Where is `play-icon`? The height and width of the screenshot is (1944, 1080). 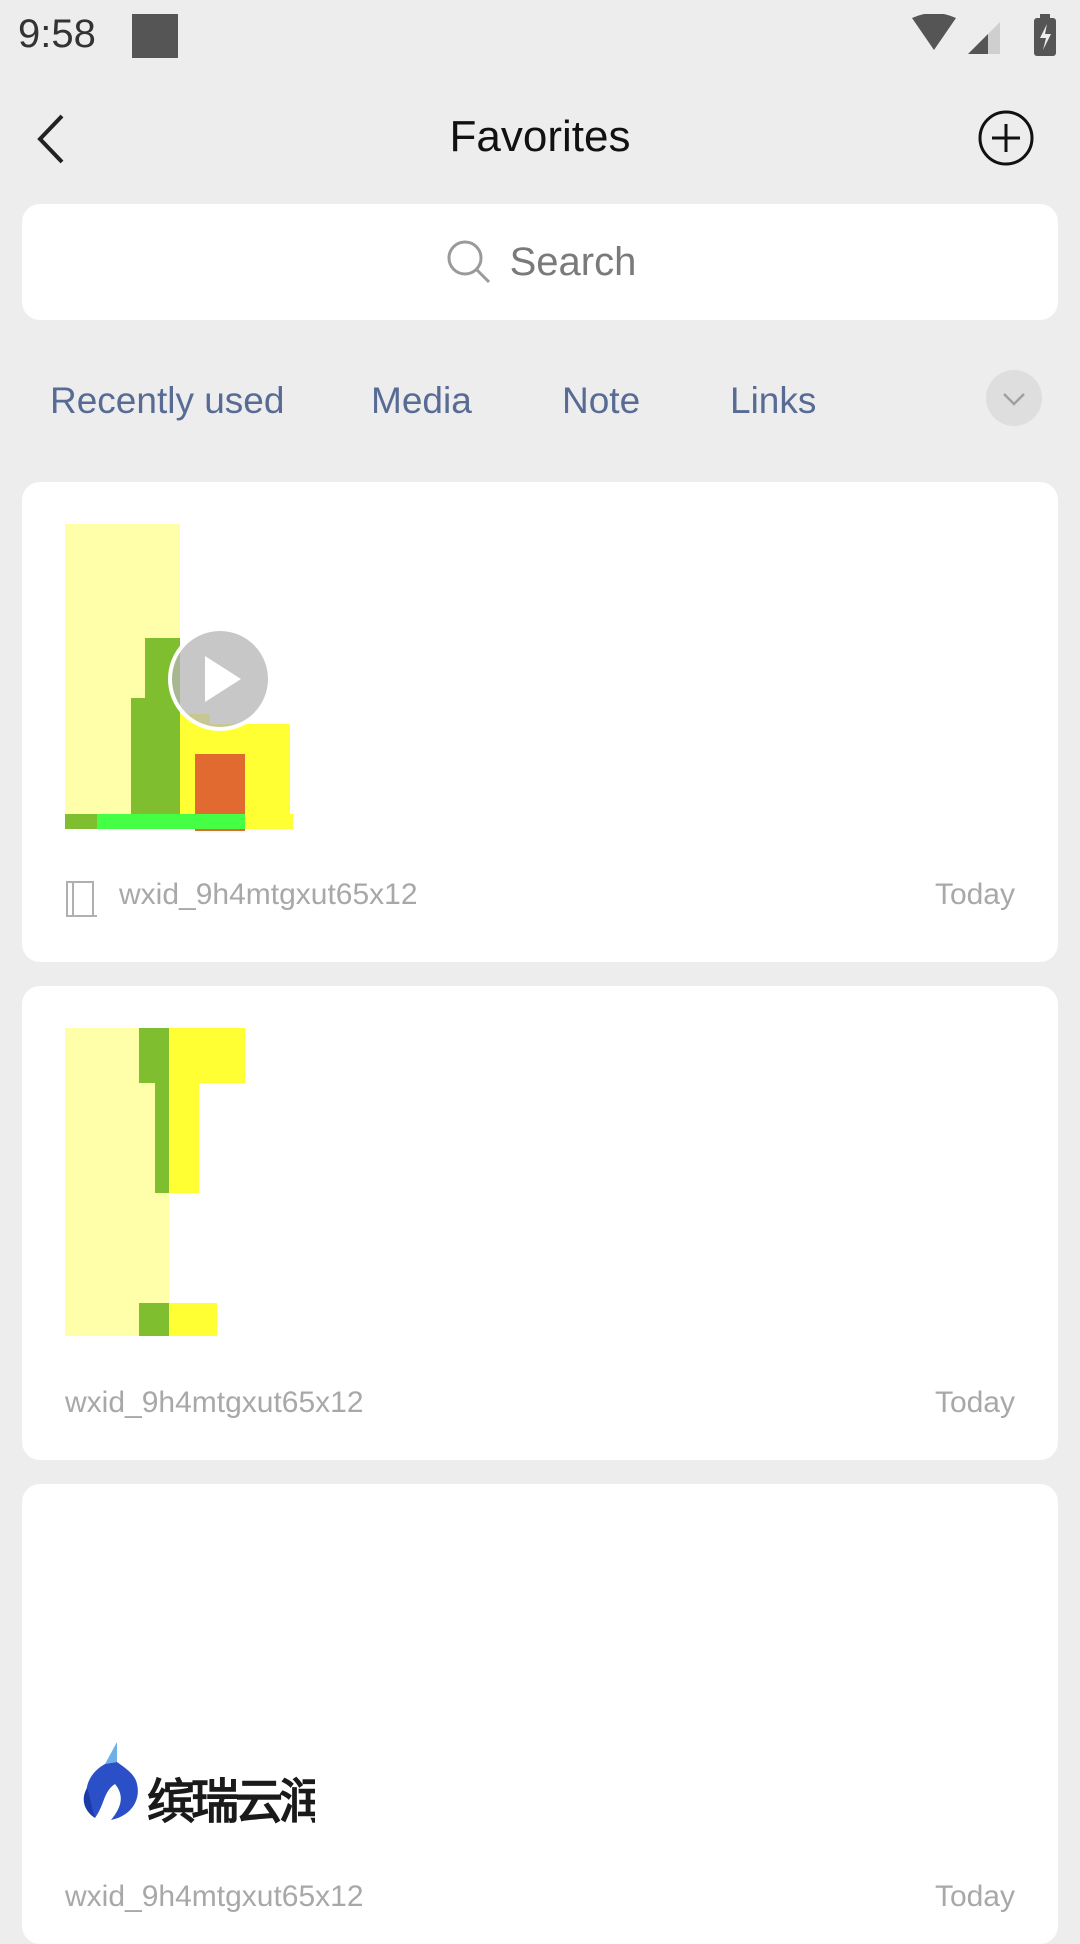
play-icon is located at coordinates (220, 679).